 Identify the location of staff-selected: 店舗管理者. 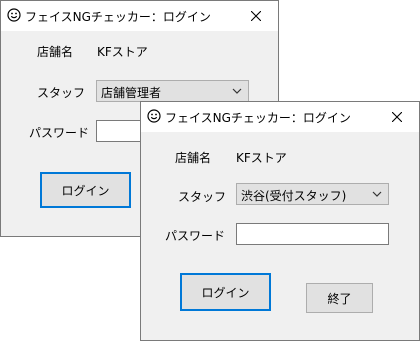
(131, 93).